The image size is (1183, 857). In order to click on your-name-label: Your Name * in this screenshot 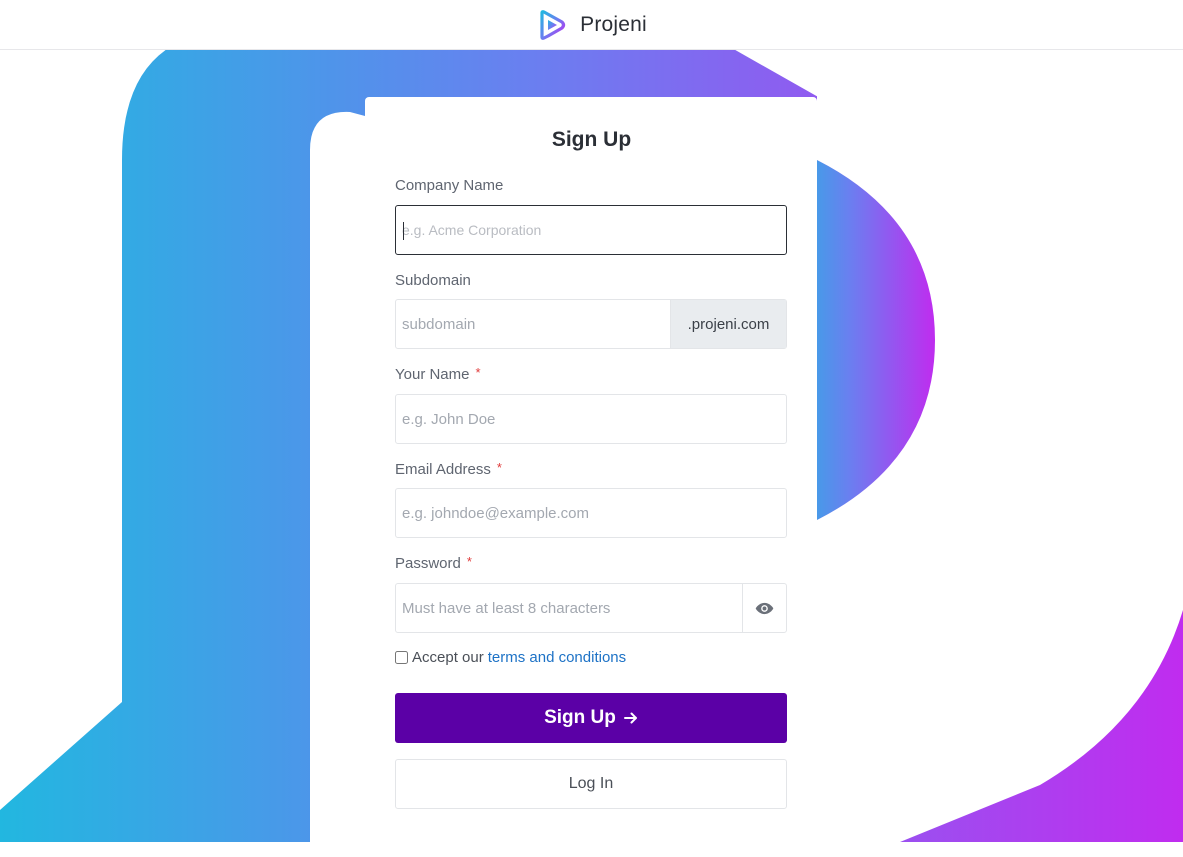, I will do `click(438, 374)`.